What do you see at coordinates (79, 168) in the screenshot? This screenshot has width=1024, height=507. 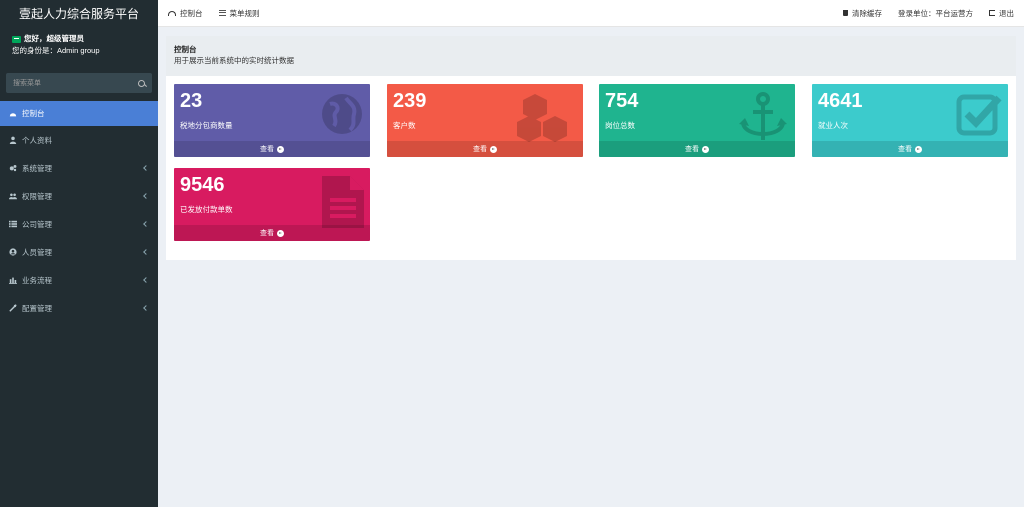 I see `sidebar-item-system: 系统管理` at bounding box center [79, 168].